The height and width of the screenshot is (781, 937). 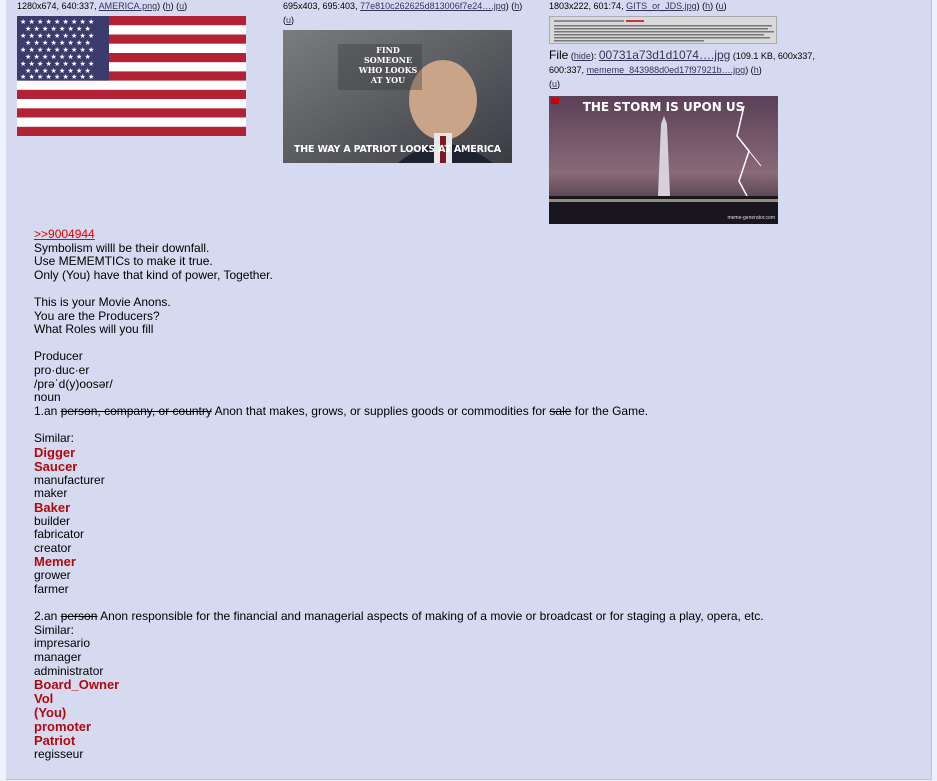 What do you see at coordinates (59, 754) in the screenshot?
I see `similar-term: regisseur` at bounding box center [59, 754].